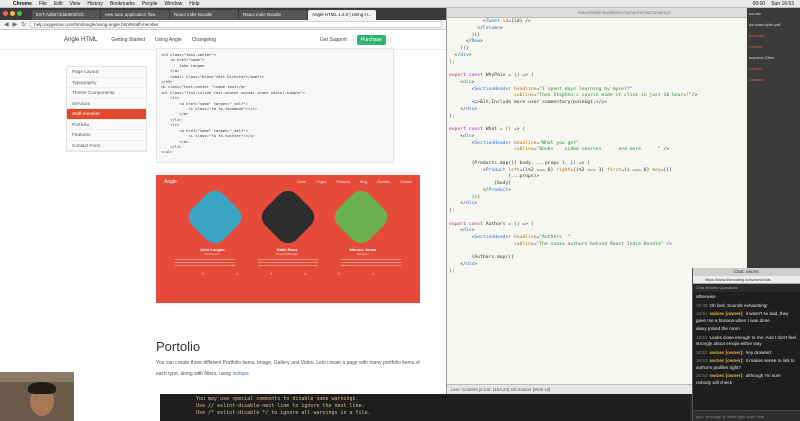 The height and width of the screenshot is (421, 800). Describe the element at coordinates (106, 135) in the screenshot. I see `side-menu-item: Features` at that location.